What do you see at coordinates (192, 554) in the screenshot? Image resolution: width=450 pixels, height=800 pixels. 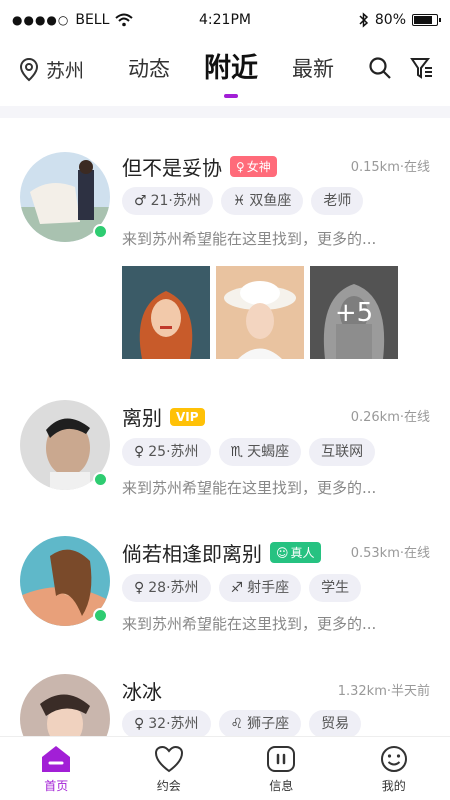 I see `user-name: 倘若相逢即离别` at bounding box center [192, 554].